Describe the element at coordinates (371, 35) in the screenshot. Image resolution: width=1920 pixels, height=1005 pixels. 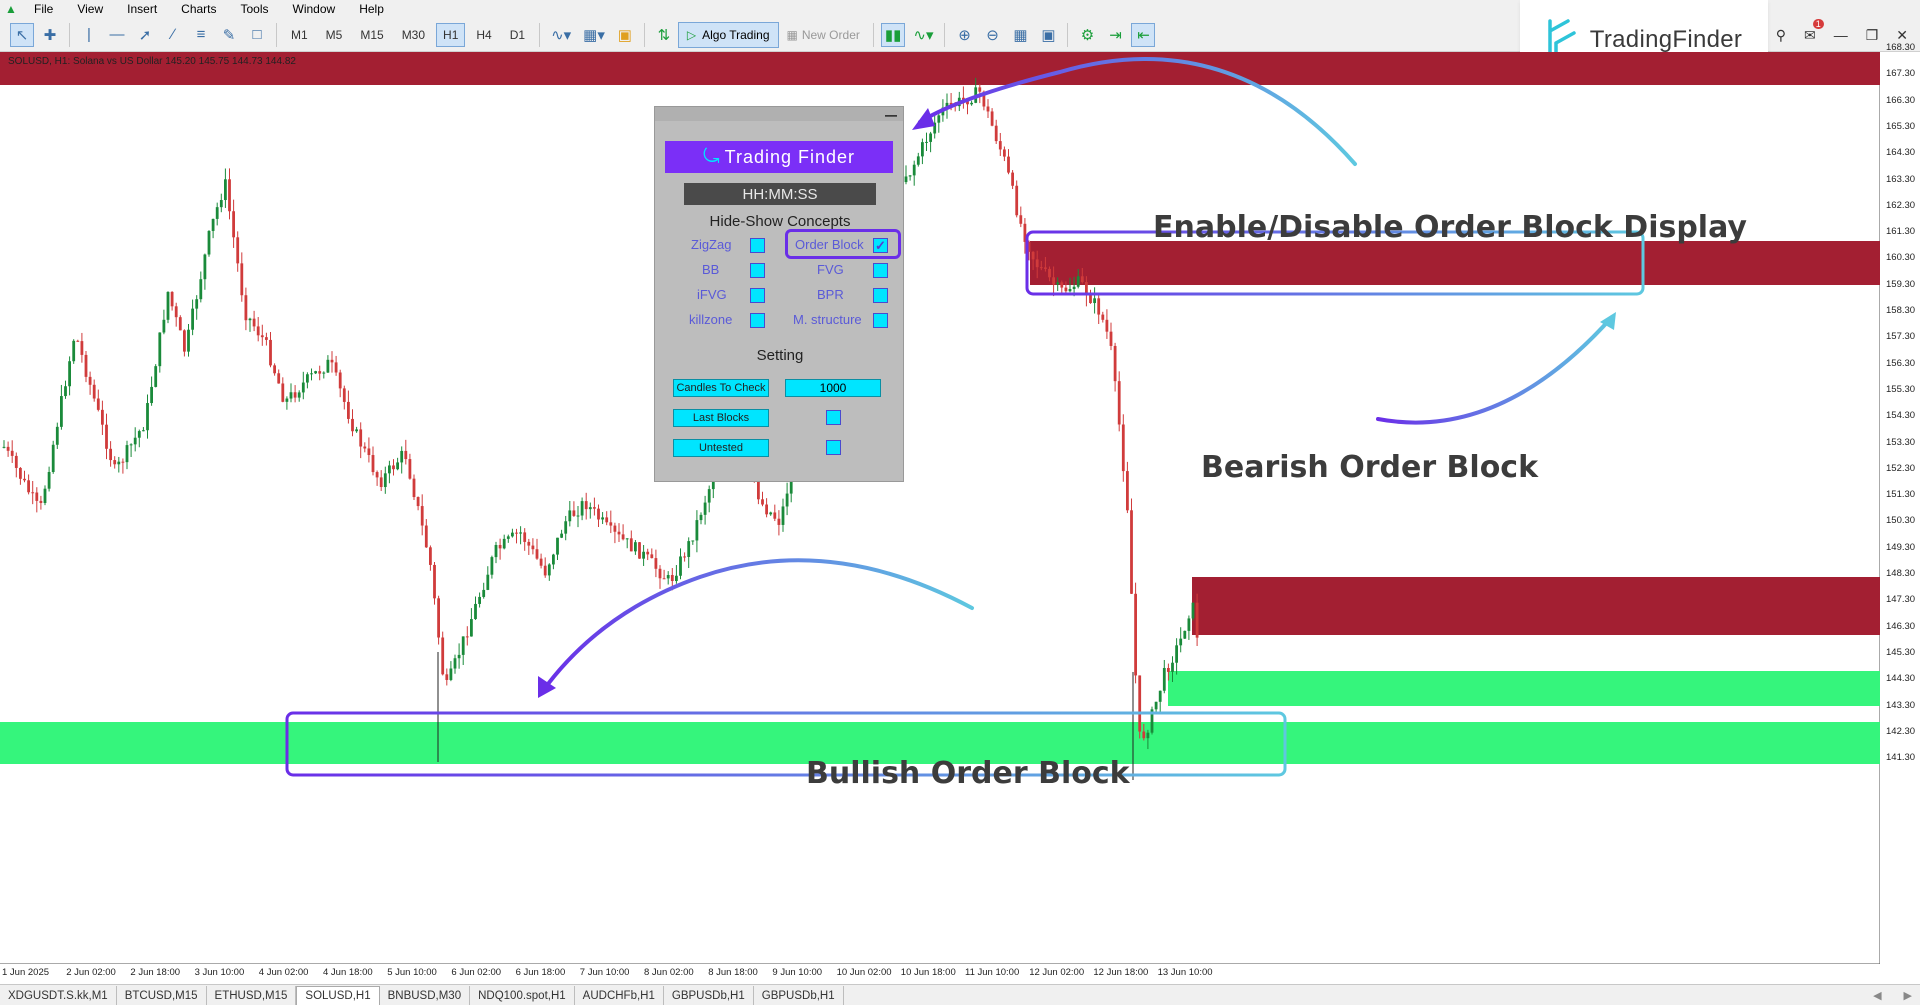
I see `timeframe-m15: M15` at that location.